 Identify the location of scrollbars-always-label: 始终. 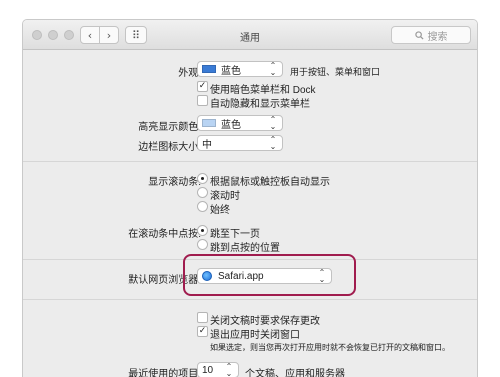
(220, 210).